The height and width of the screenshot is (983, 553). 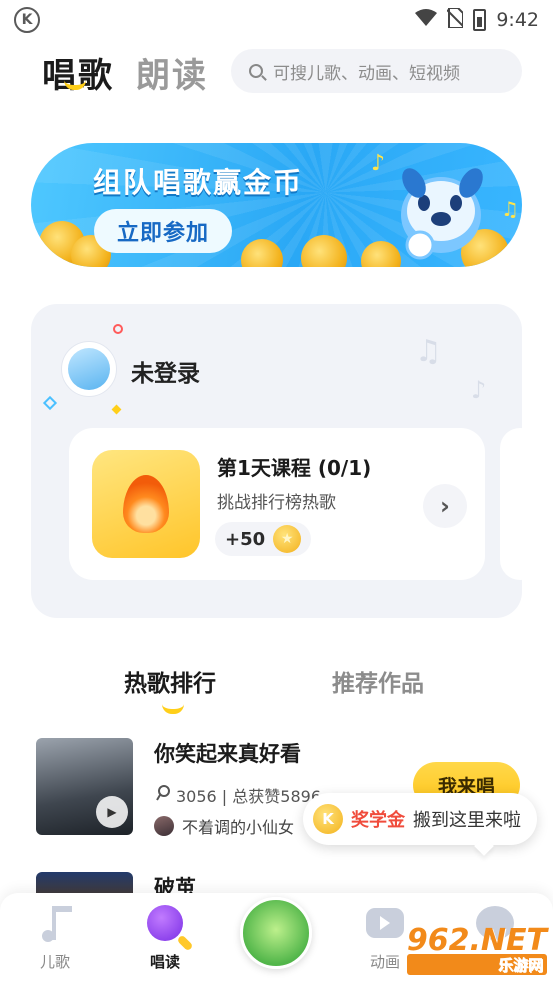 I want to click on center-badge-icon, so click(x=276, y=933).